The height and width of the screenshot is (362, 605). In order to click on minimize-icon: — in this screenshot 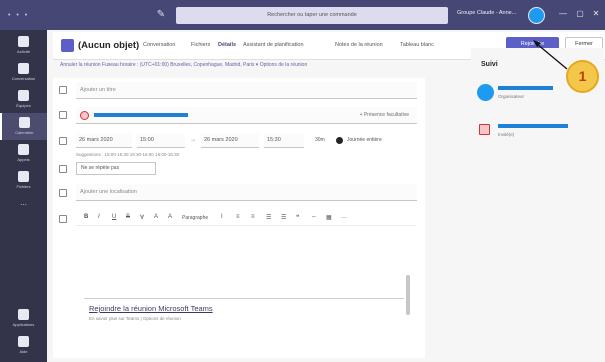, I will do `click(563, 14)`.